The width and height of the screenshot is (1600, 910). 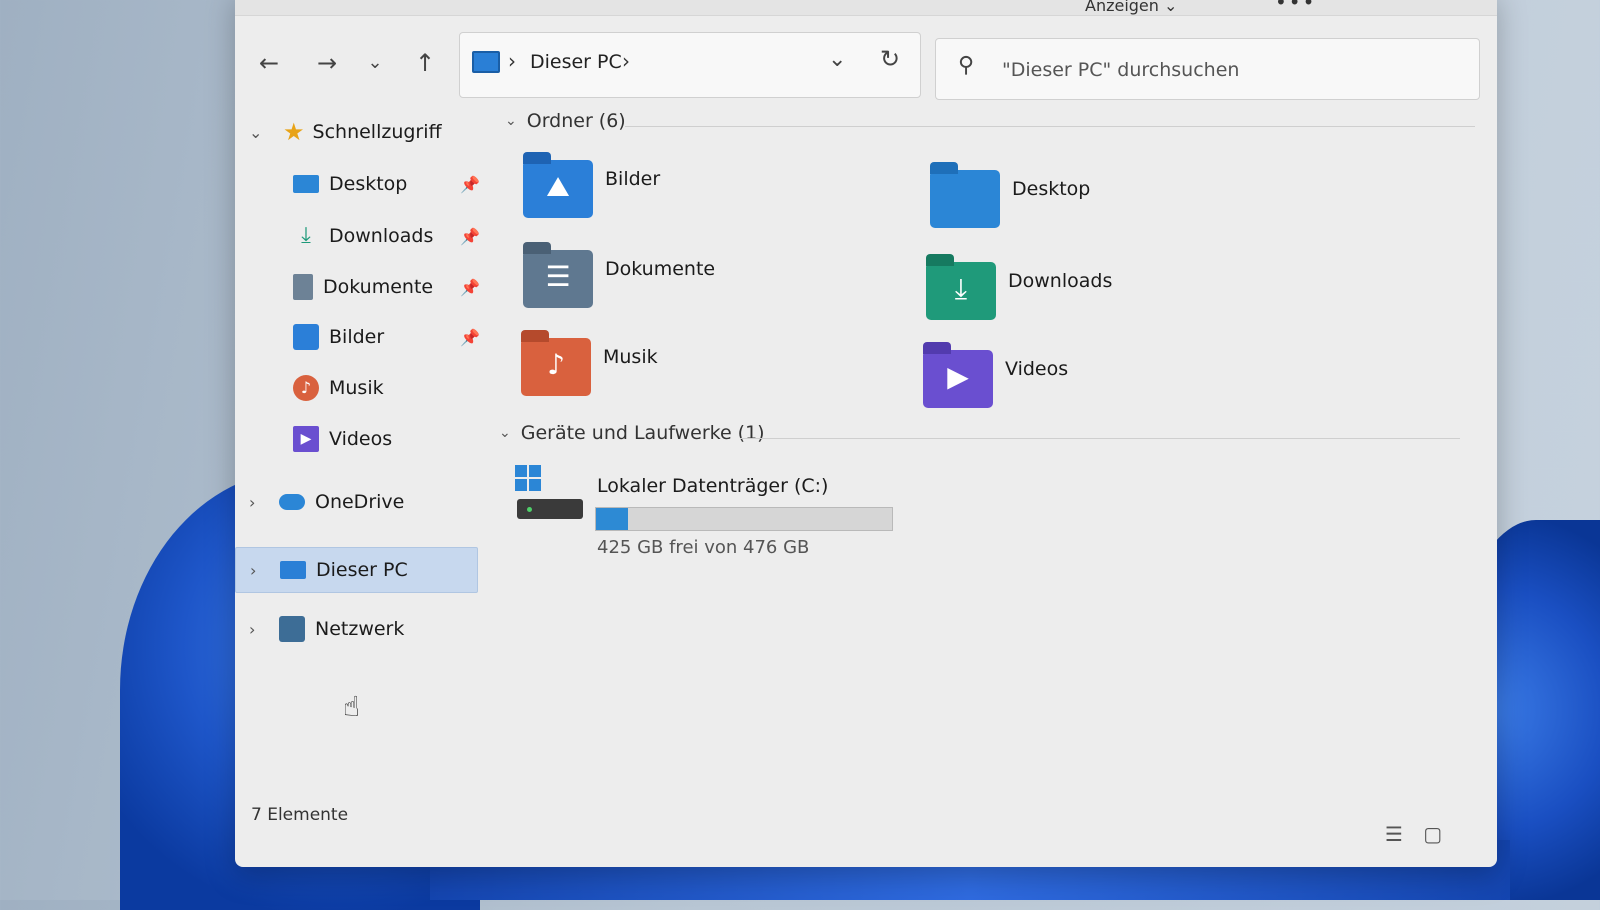 I want to click on group-header-label: Ordner (6), so click(x=576, y=121).